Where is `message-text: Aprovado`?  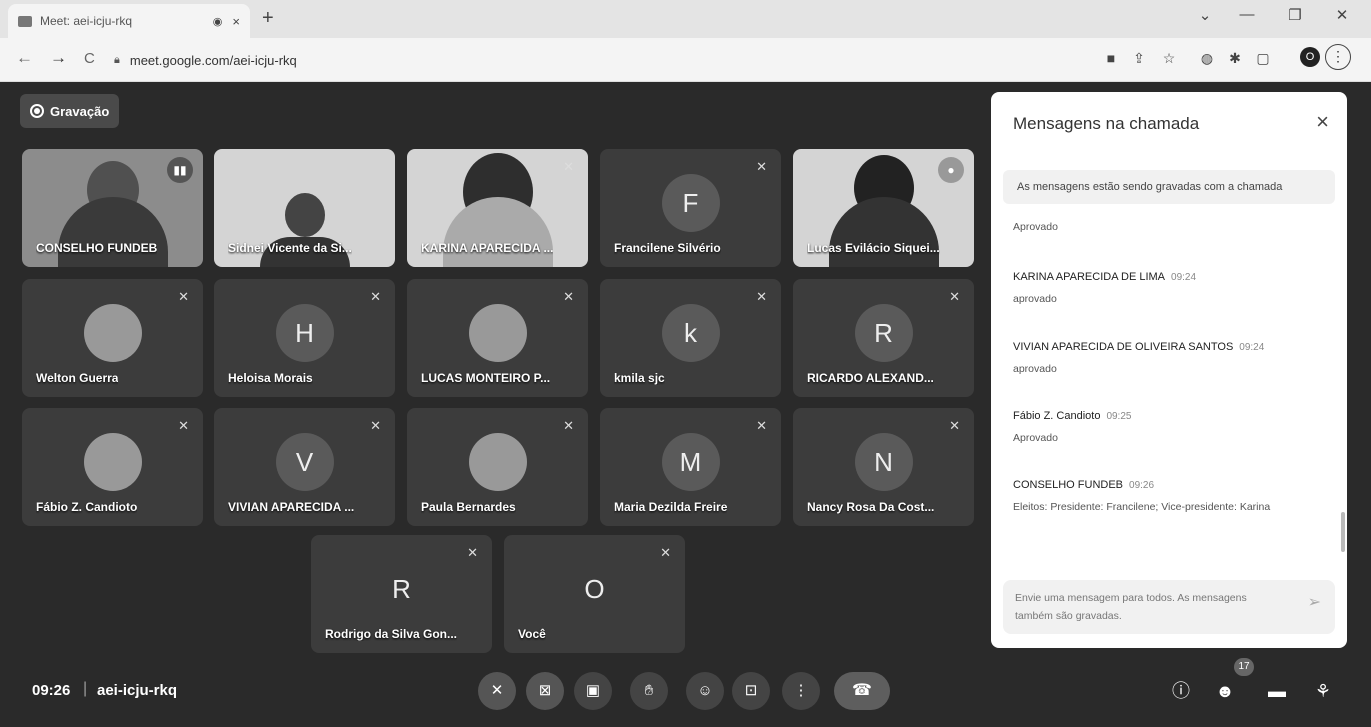
message-text: Aprovado is located at coordinates (1035, 227).